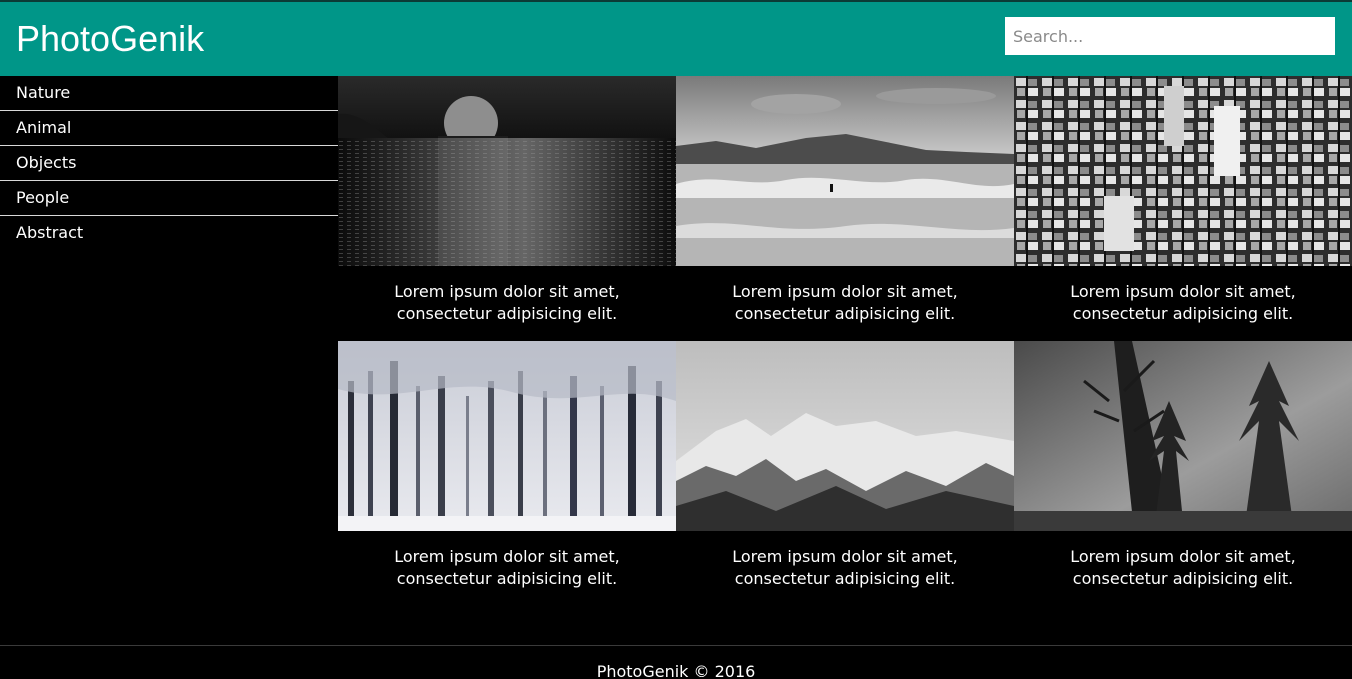  Describe the element at coordinates (507, 436) in the screenshot. I see `gallery-photo-snowy-forest` at that location.